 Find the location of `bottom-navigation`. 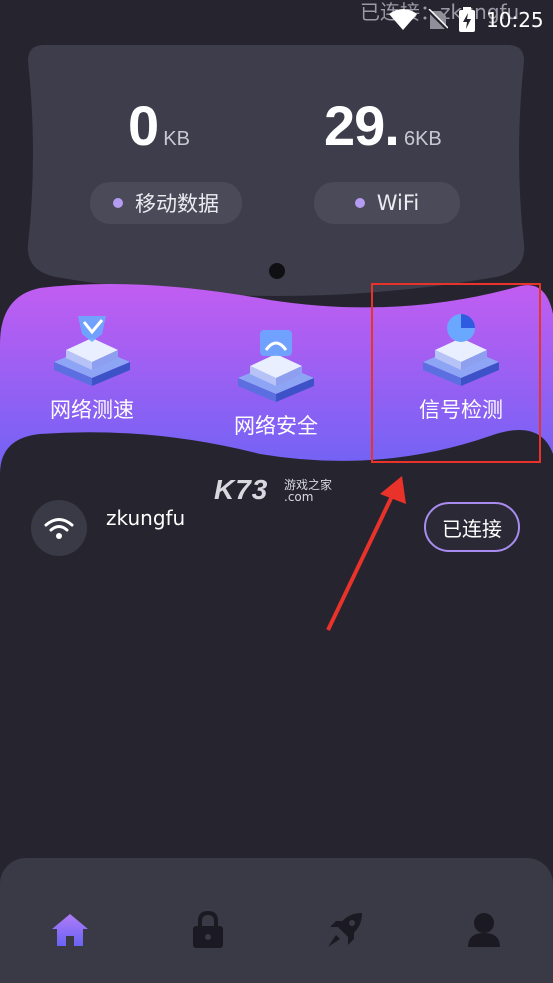

bottom-navigation is located at coordinates (276, 920).